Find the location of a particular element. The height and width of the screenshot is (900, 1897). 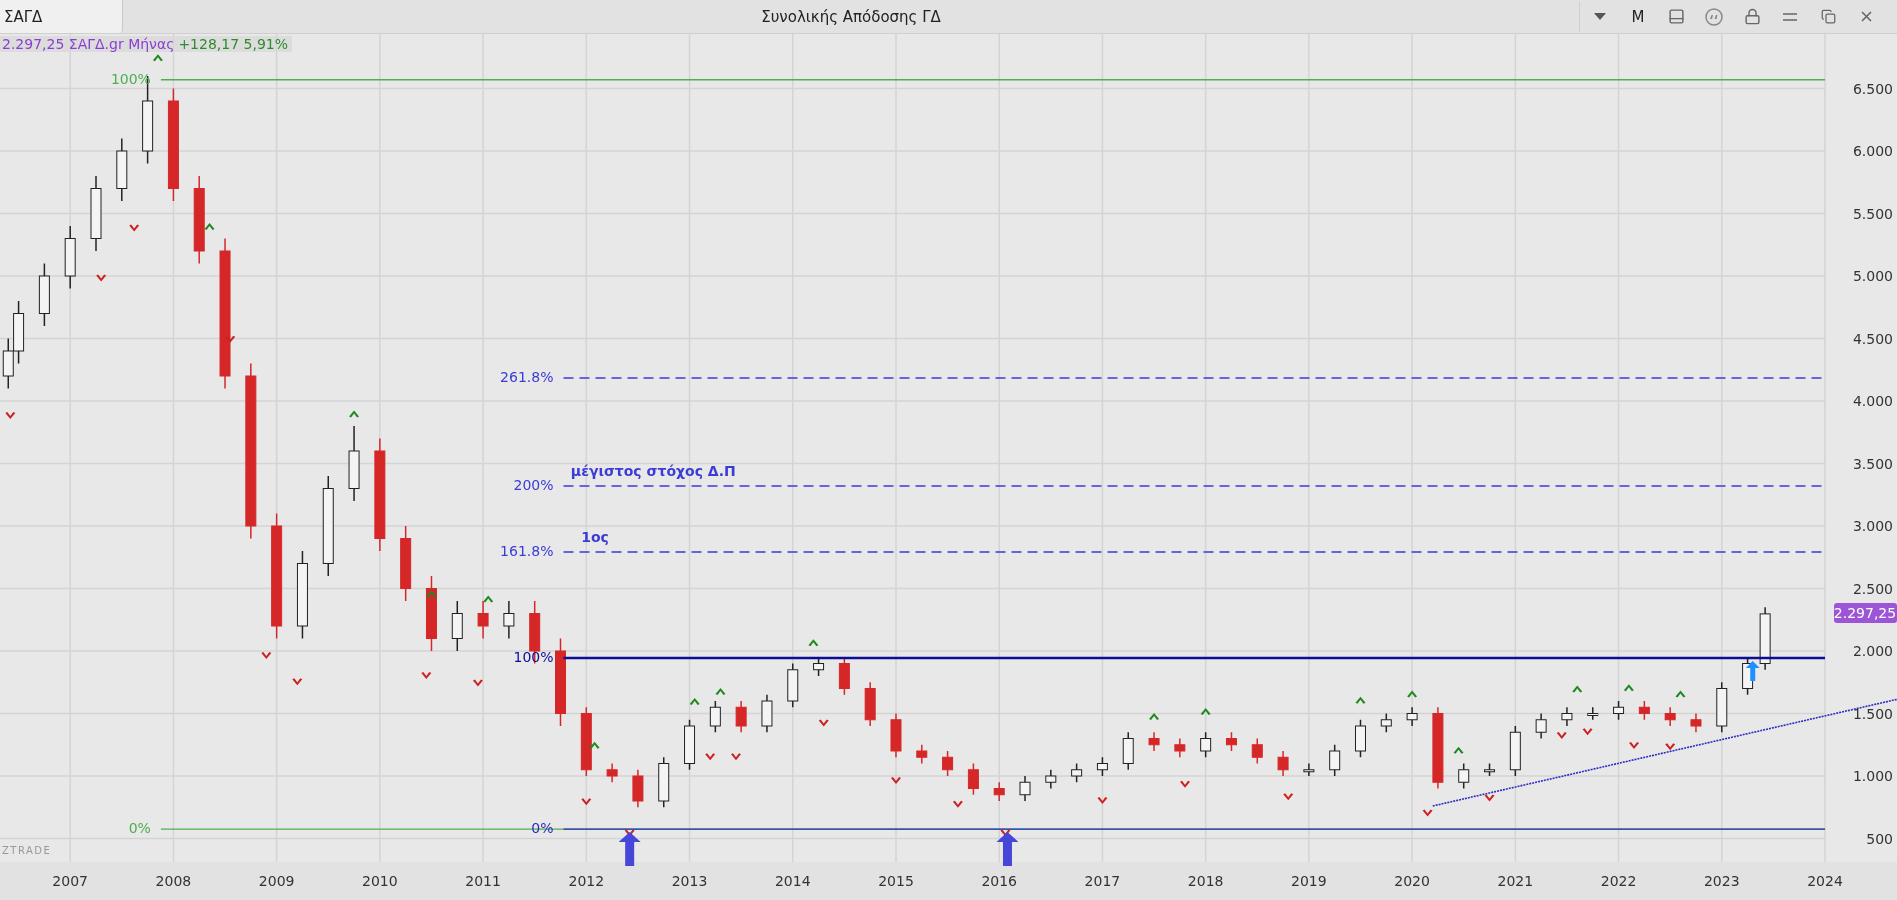

price-label: 2.500 is located at coordinates (1872, 588).